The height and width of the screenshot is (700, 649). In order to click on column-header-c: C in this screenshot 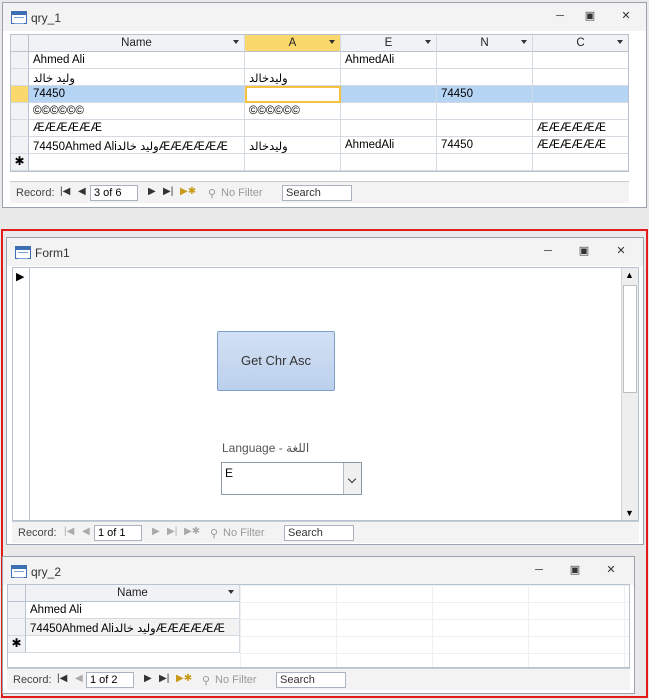, I will do `click(580, 43)`.